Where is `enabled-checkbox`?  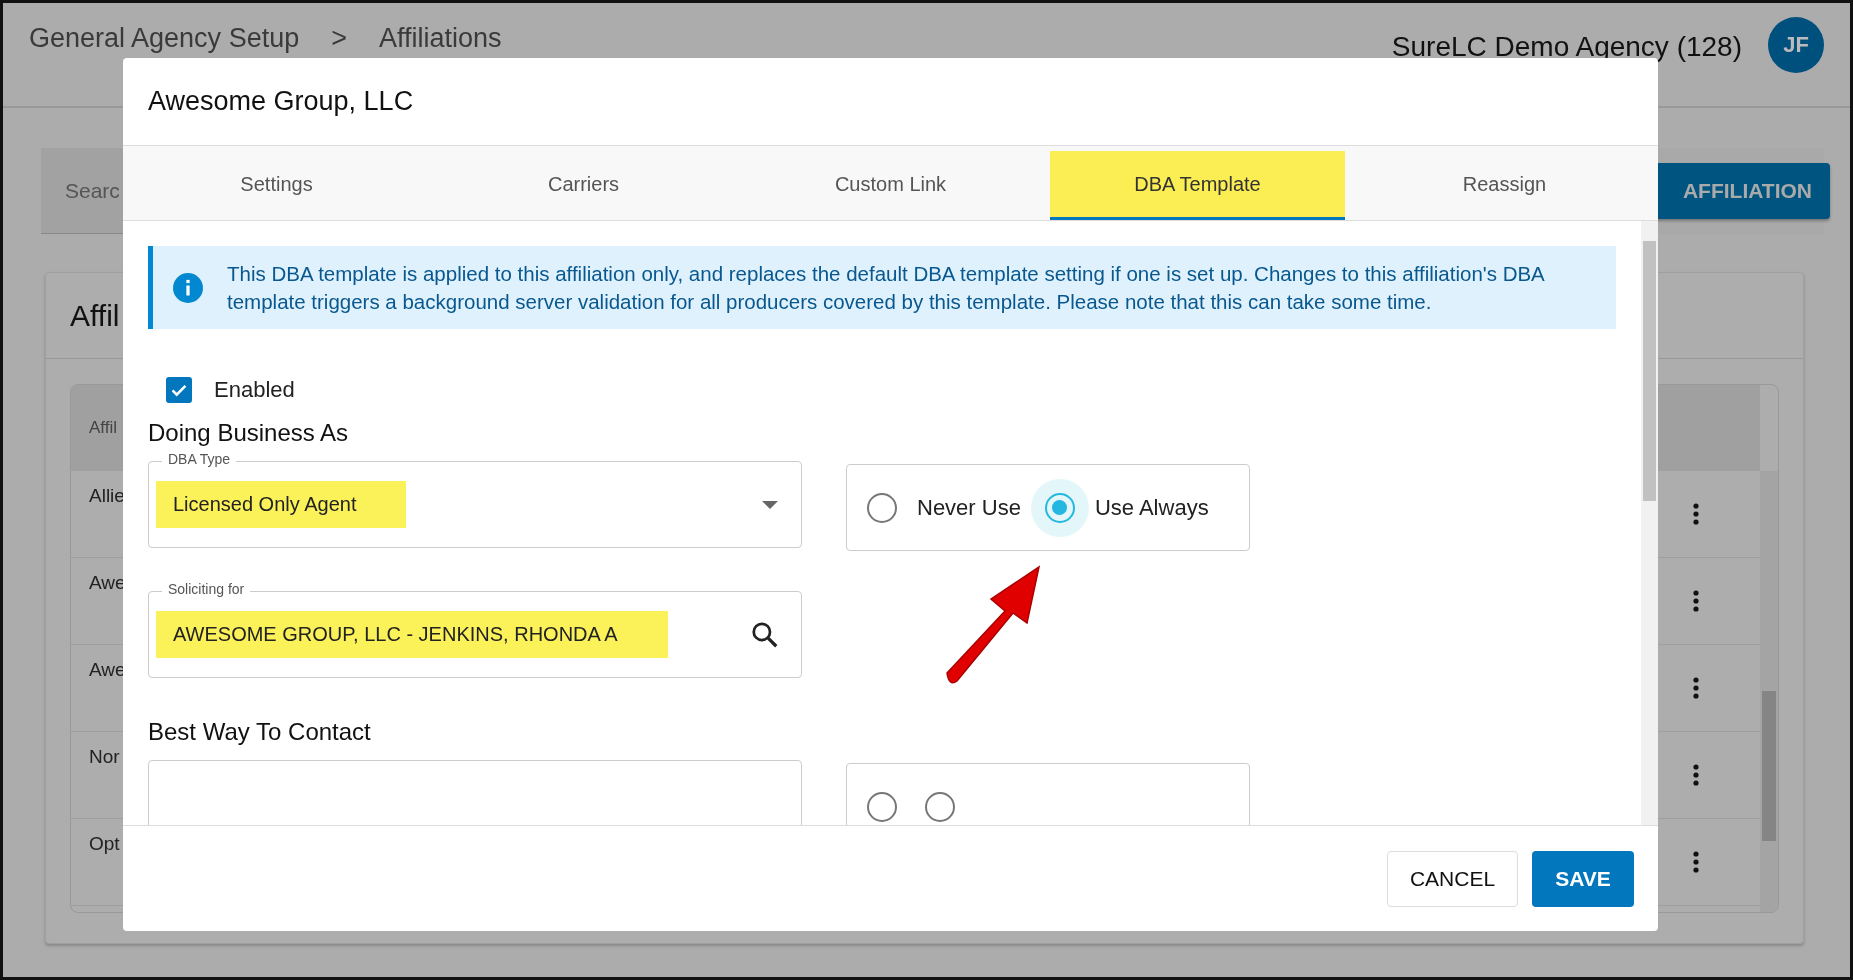
enabled-checkbox is located at coordinates (179, 390).